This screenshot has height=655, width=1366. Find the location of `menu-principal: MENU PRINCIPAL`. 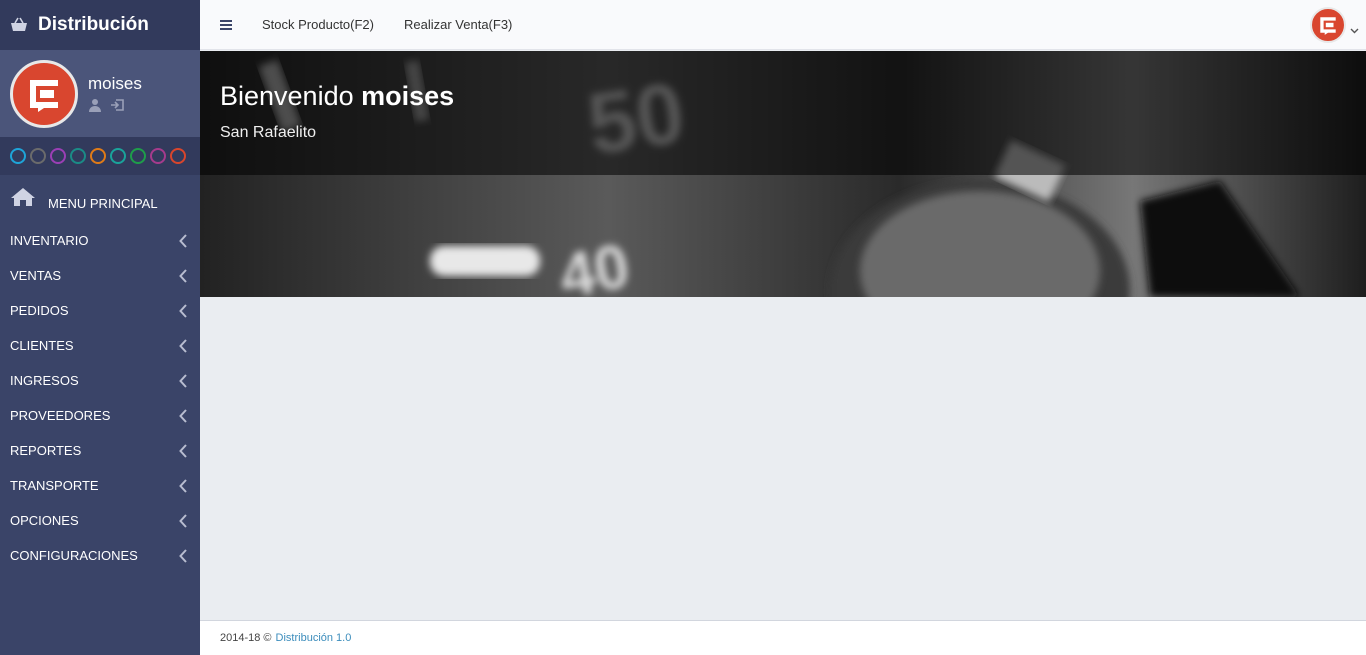

menu-principal: MENU PRINCIPAL is located at coordinates (100, 199).